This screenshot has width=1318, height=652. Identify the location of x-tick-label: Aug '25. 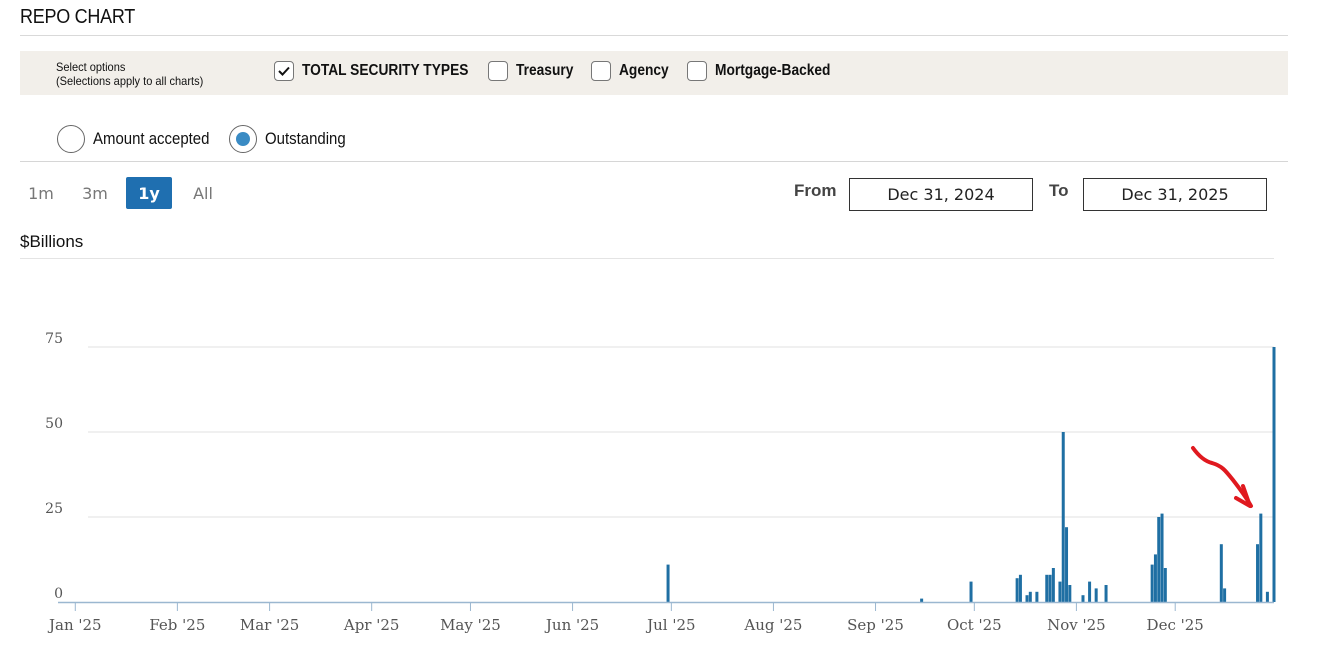
(772, 625).